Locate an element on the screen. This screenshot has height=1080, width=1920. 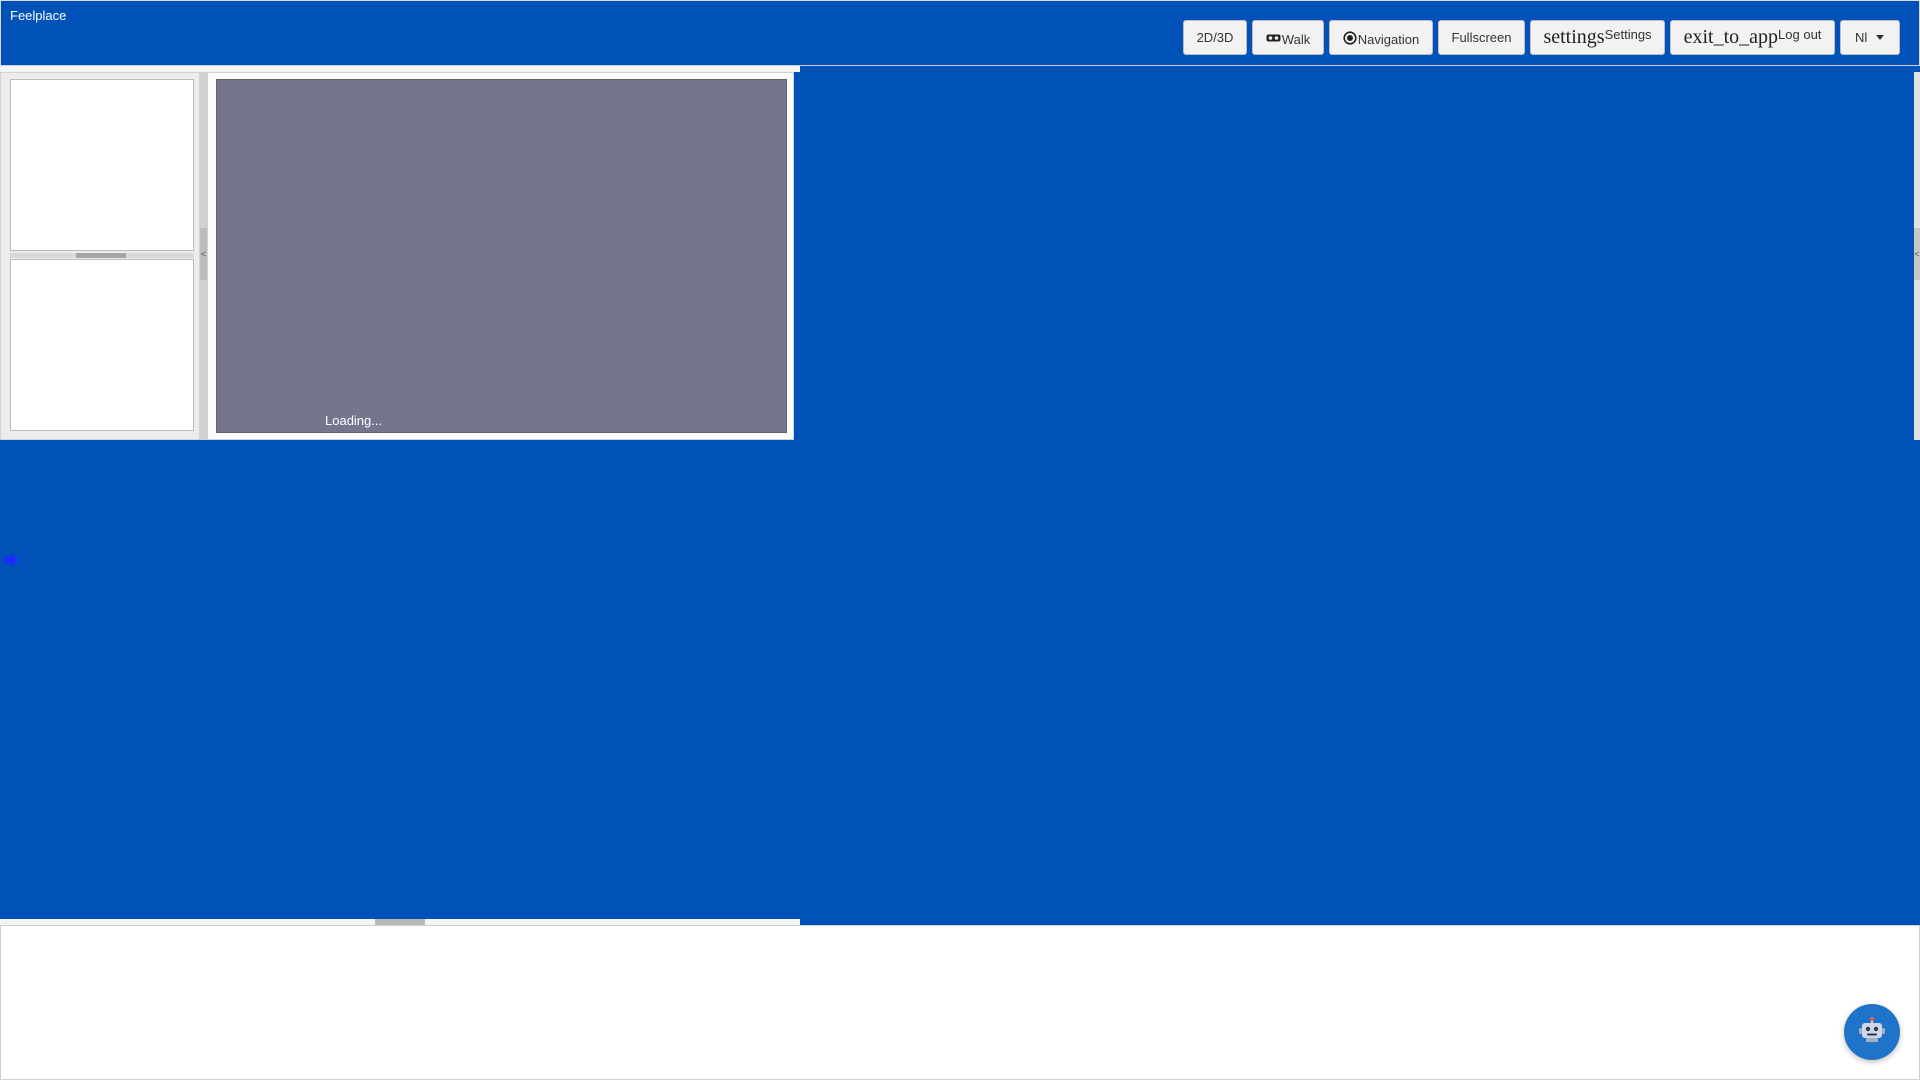
arrow-right-icon is located at coordinates (12, 562).